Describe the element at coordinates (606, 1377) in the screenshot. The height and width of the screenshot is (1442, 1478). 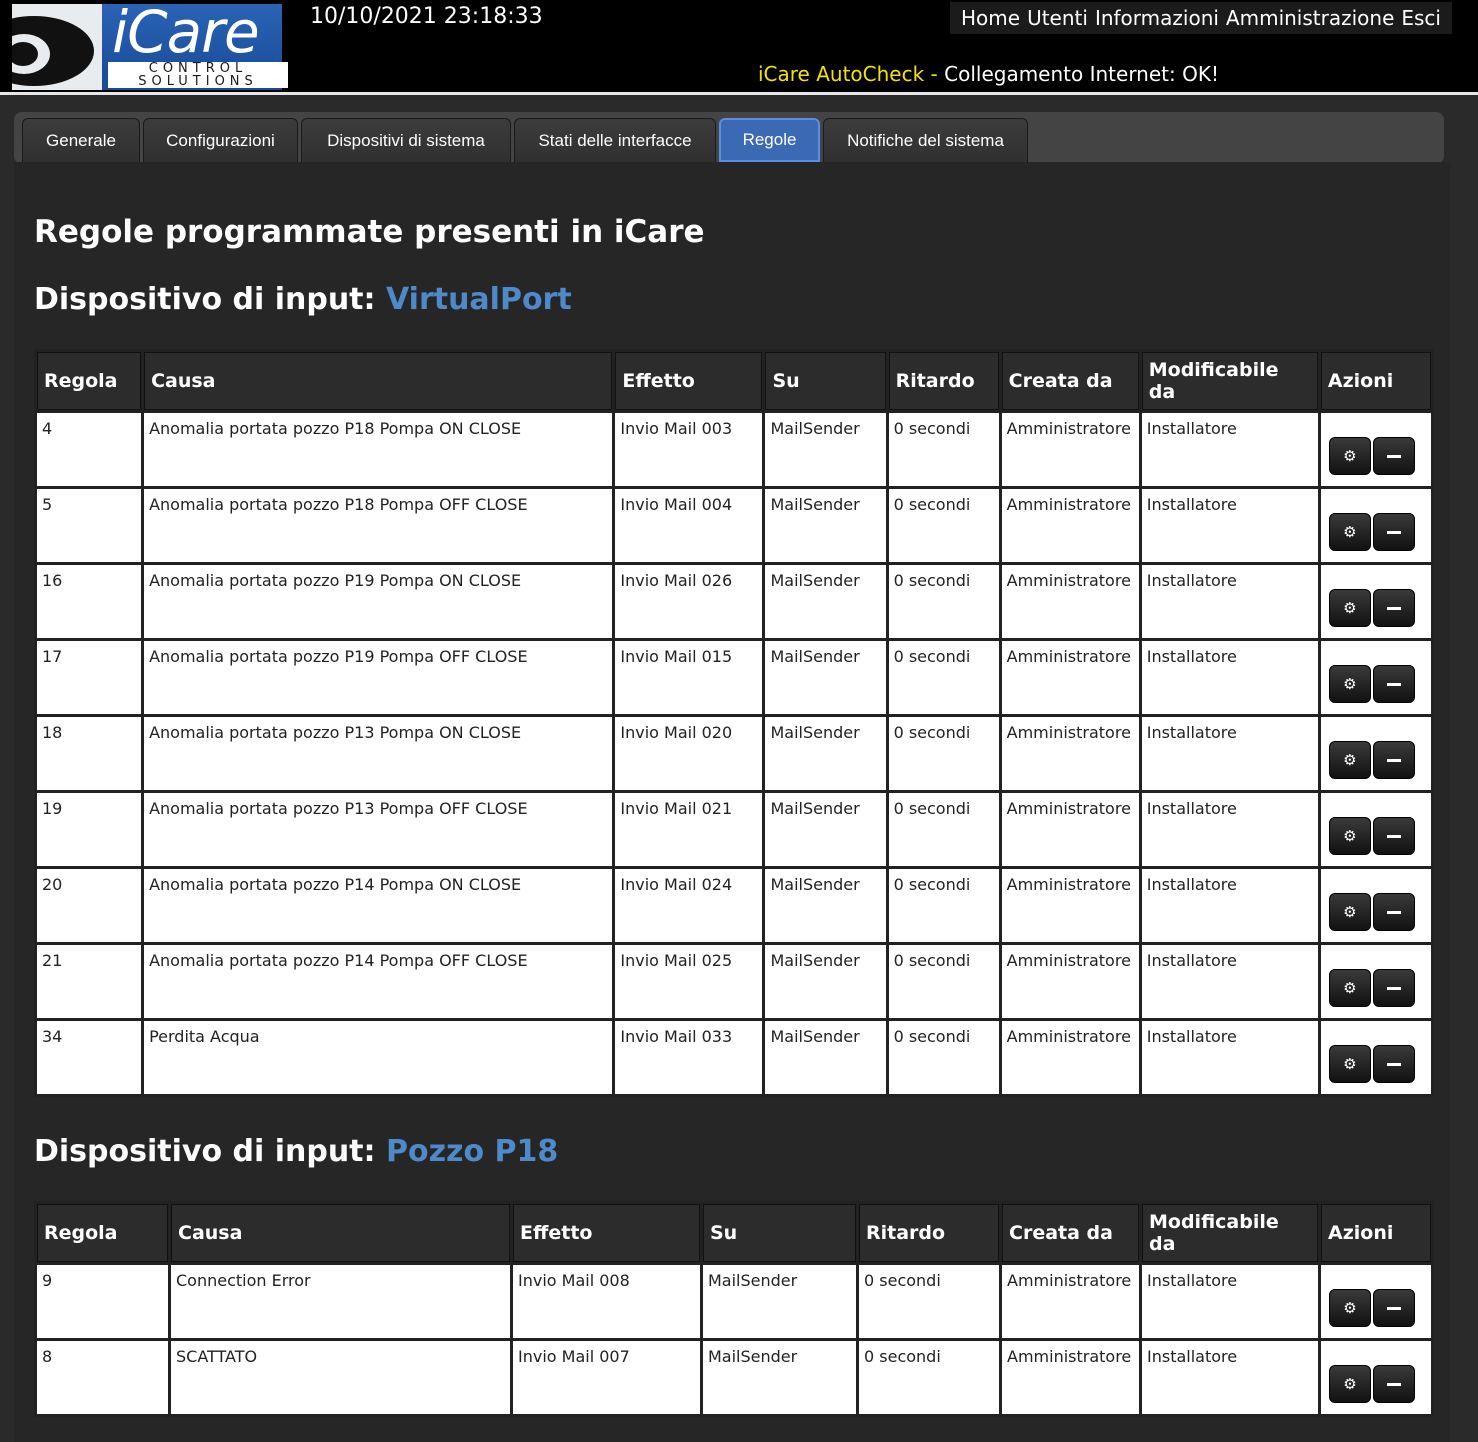
I see `table-cell: Invio Mail 007` at that location.